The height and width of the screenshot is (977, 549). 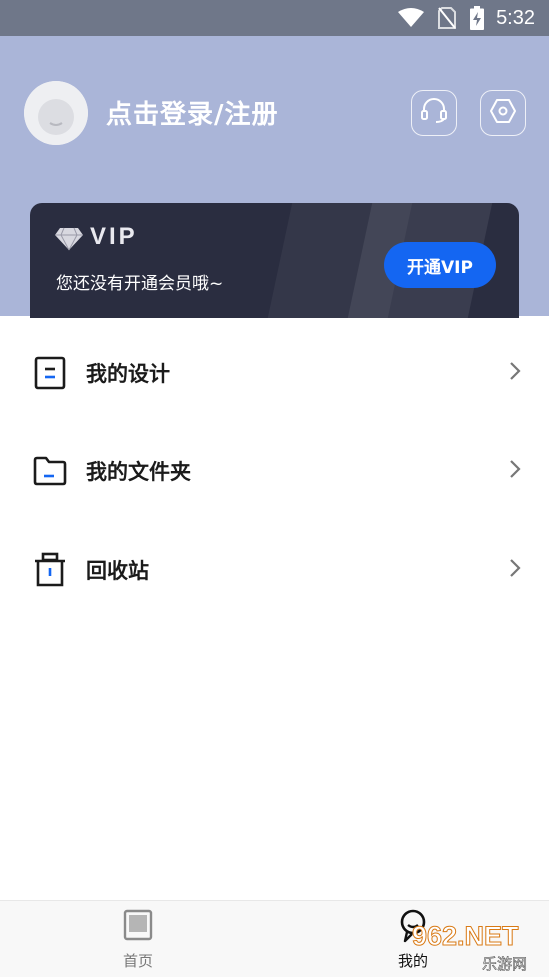 I want to click on no-sim-icon, so click(x=447, y=18).